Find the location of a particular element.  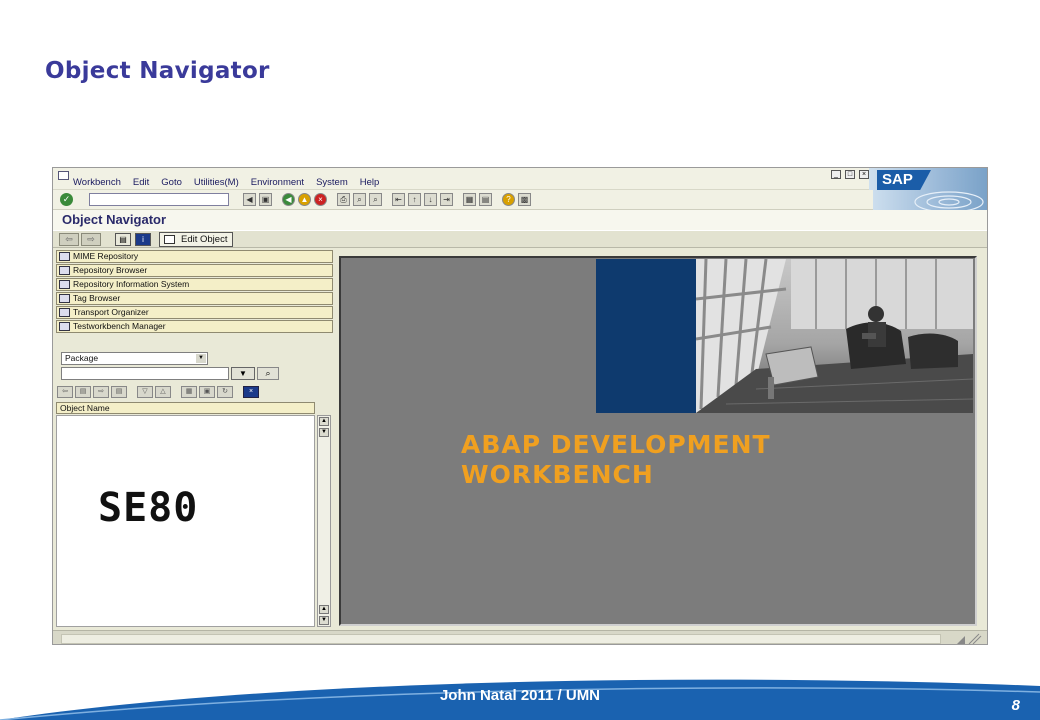

exit-icon: ▲ is located at coordinates (304, 199).